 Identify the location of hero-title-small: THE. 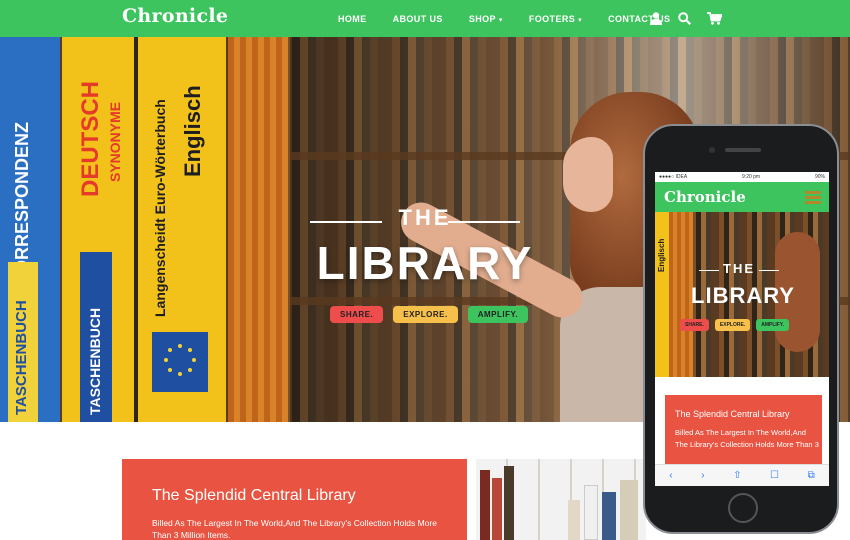
(425, 217).